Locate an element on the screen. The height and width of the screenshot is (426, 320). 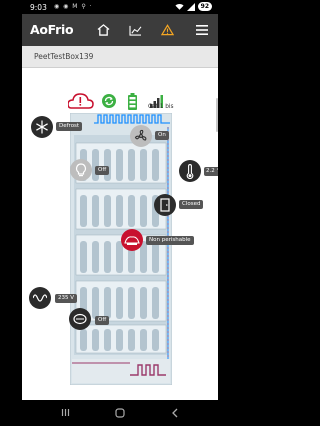
status-right: 92 is located at coordinates (193, 6).